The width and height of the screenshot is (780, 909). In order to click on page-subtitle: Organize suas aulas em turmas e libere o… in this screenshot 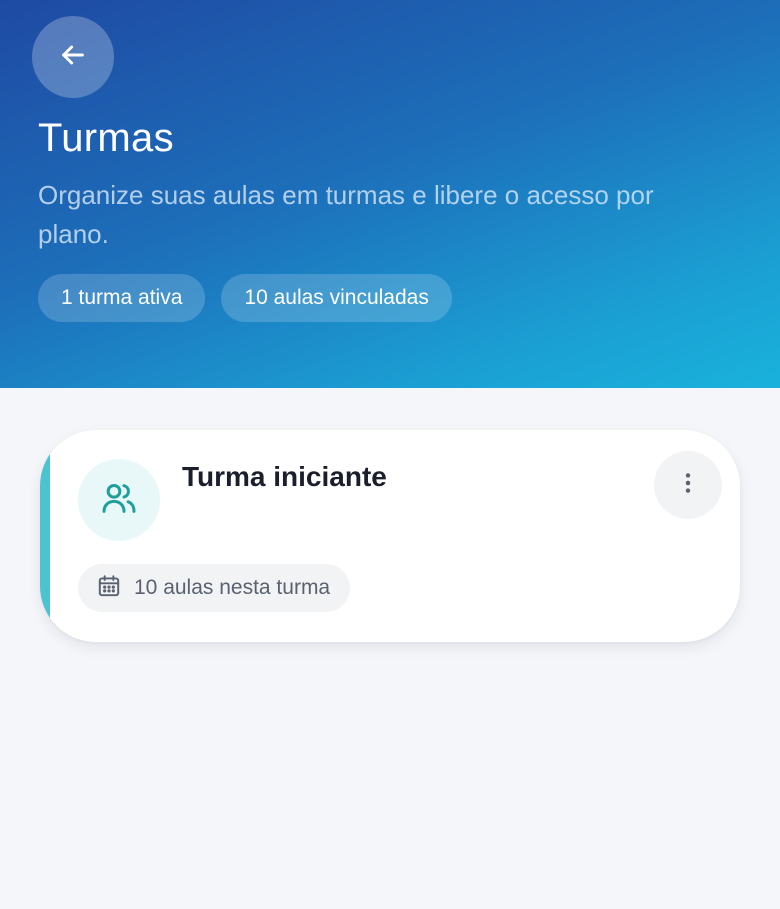, I will do `click(346, 214)`.